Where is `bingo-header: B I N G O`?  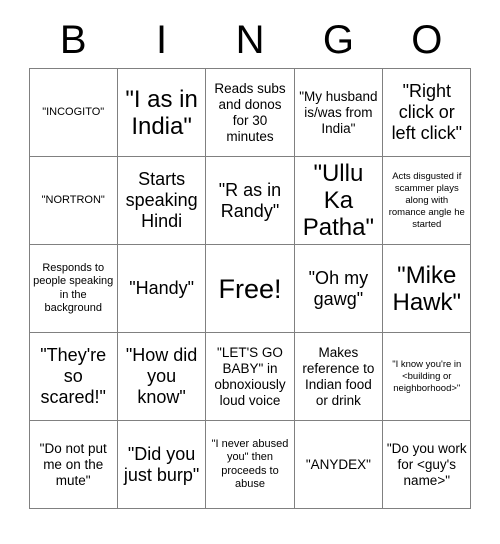
bingo-header: B I N G O is located at coordinates (250, 31).